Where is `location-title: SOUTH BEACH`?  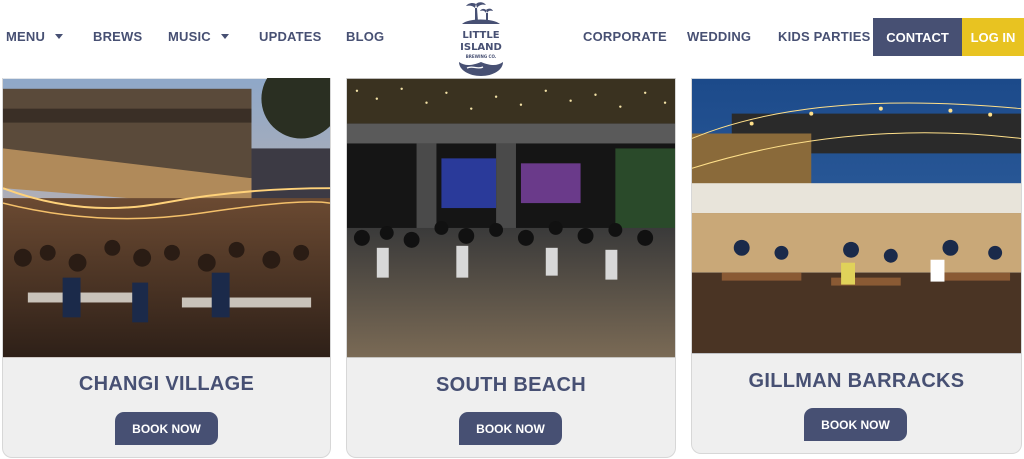
location-title: SOUTH BEACH is located at coordinates (511, 385).